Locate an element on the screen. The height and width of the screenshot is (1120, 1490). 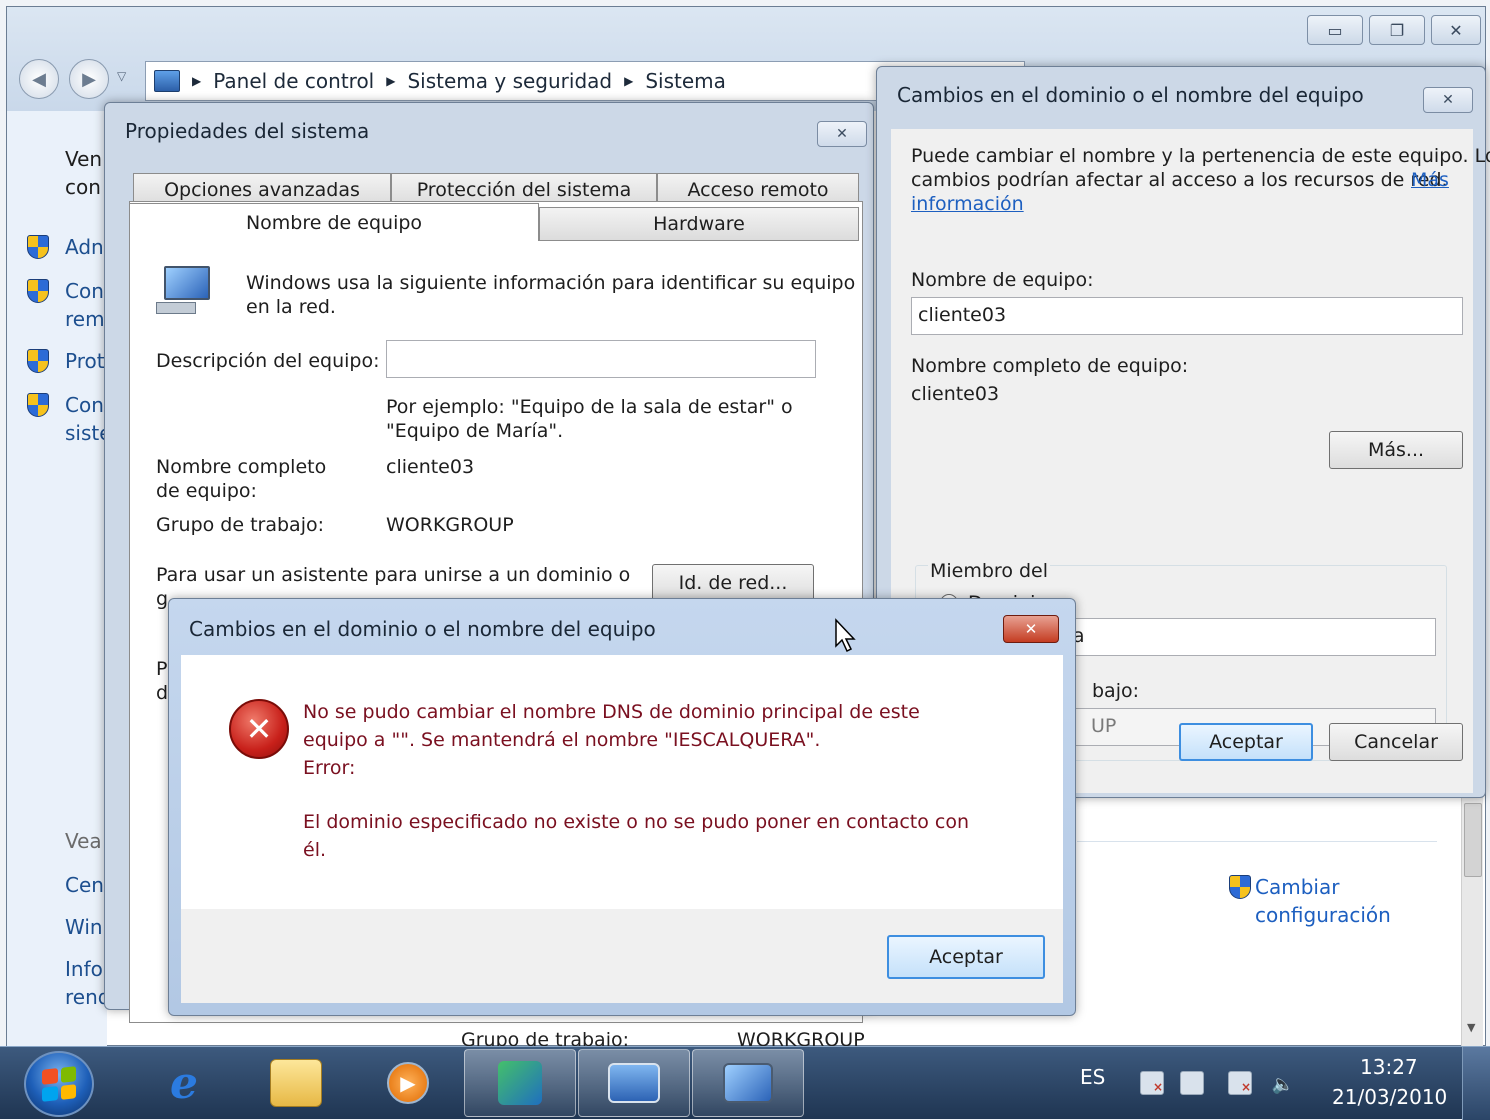
see-also-heading: Vea is located at coordinates (83, 841).